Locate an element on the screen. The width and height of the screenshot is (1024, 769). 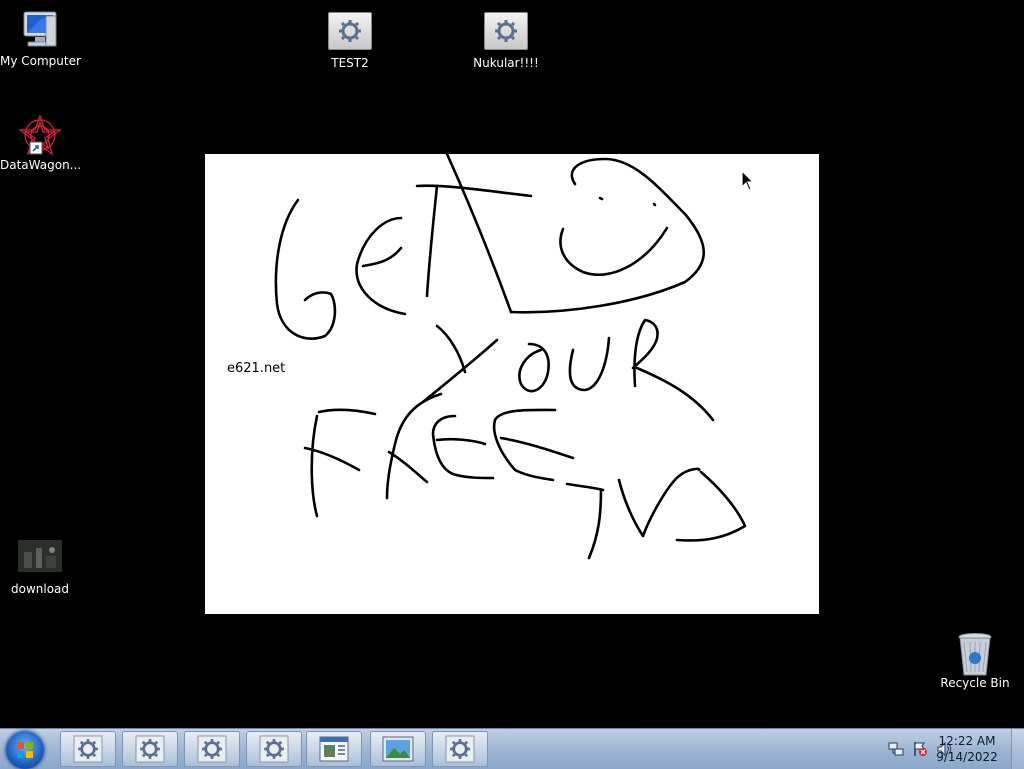
system-tray: 12:22 AM 9/14/2022 is located at coordinates (939, 749).